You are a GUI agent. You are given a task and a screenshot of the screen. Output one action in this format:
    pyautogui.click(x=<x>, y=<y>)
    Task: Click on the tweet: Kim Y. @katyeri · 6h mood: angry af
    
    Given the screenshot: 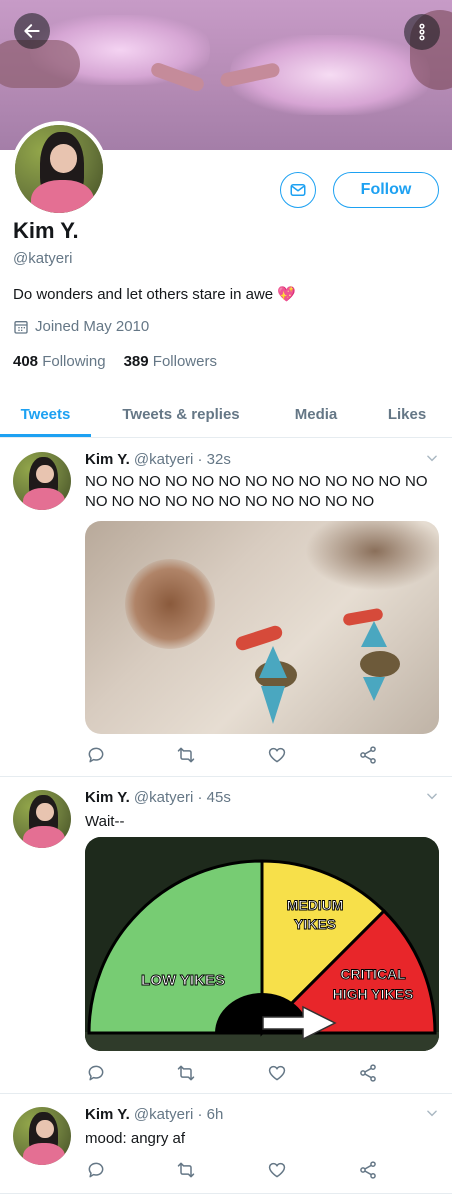 What is the action you would take?
    pyautogui.click(x=226, y=1144)
    